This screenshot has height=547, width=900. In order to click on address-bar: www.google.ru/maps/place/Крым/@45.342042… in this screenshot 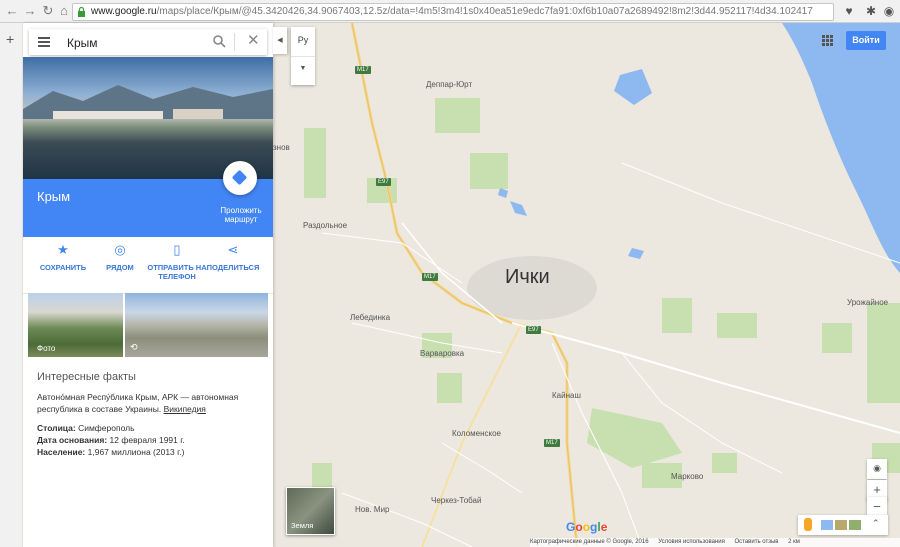, I will do `click(453, 12)`.